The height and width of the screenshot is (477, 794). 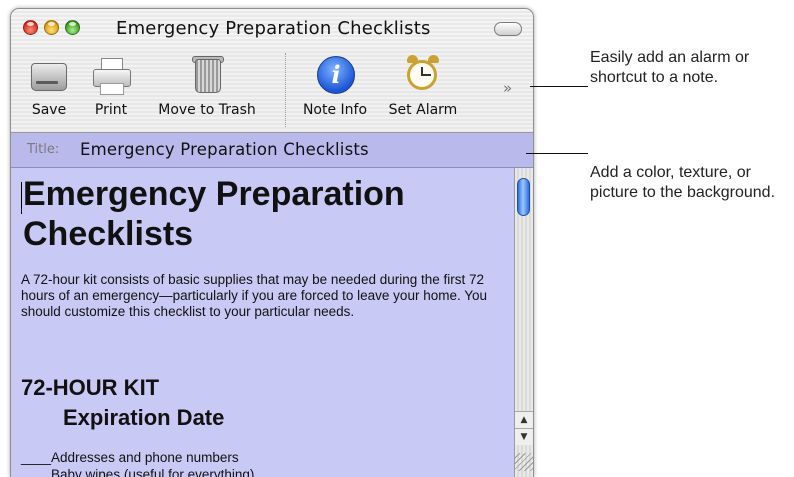 I want to click on callout-alarm-line-1: Easily add an alarm or, so click(x=670, y=57).